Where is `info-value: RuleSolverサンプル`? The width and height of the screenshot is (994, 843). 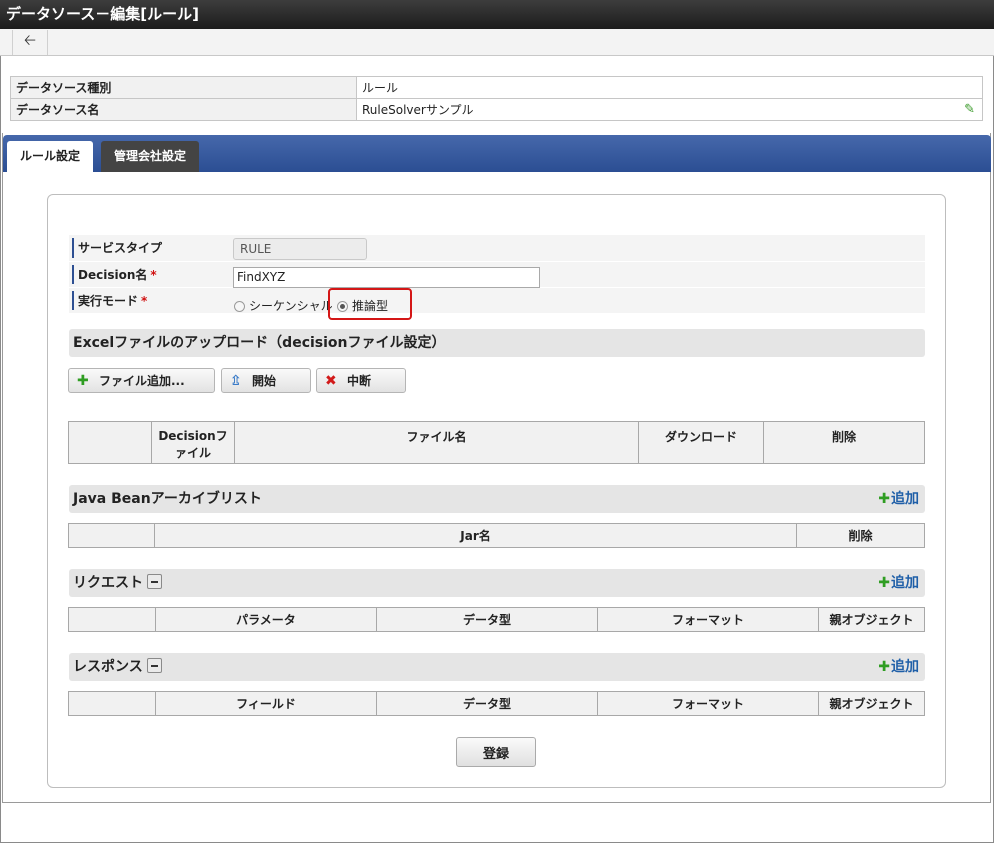
info-value: RuleSolverサンプル is located at coordinates (418, 110).